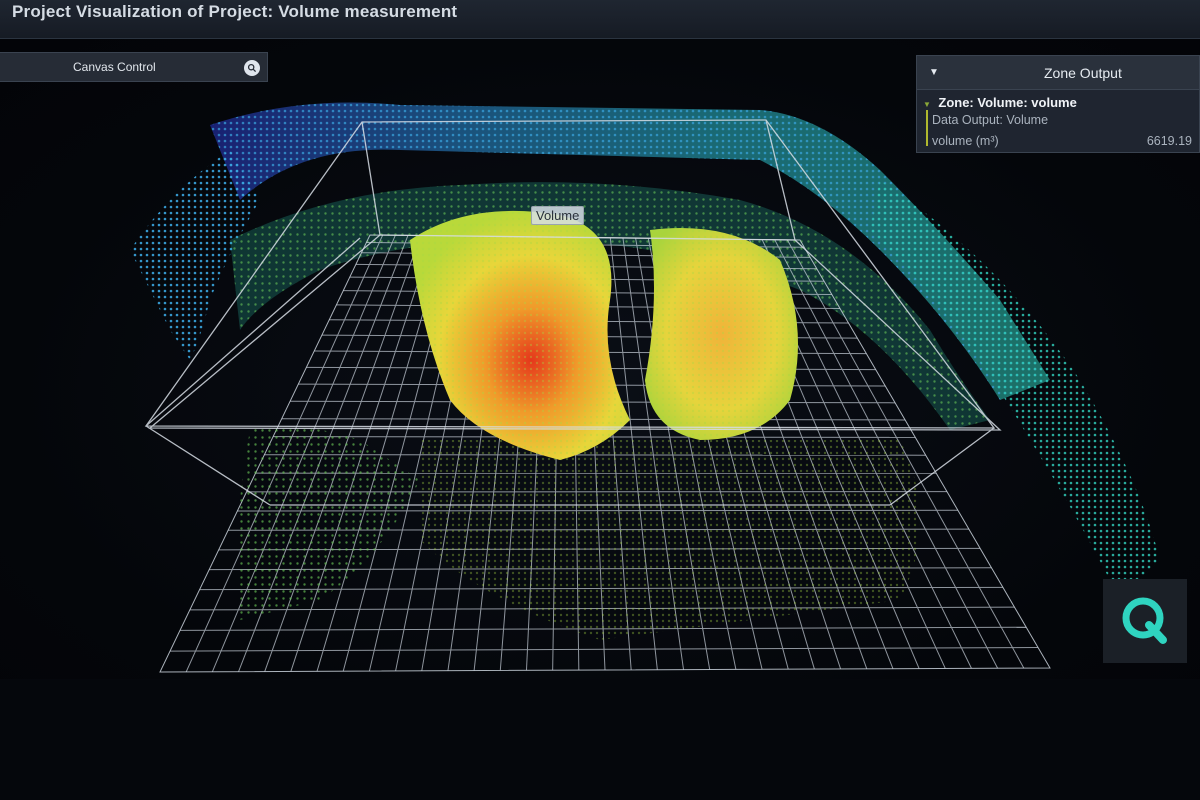  What do you see at coordinates (927, 128) in the screenshot?
I see `tree-connector` at bounding box center [927, 128].